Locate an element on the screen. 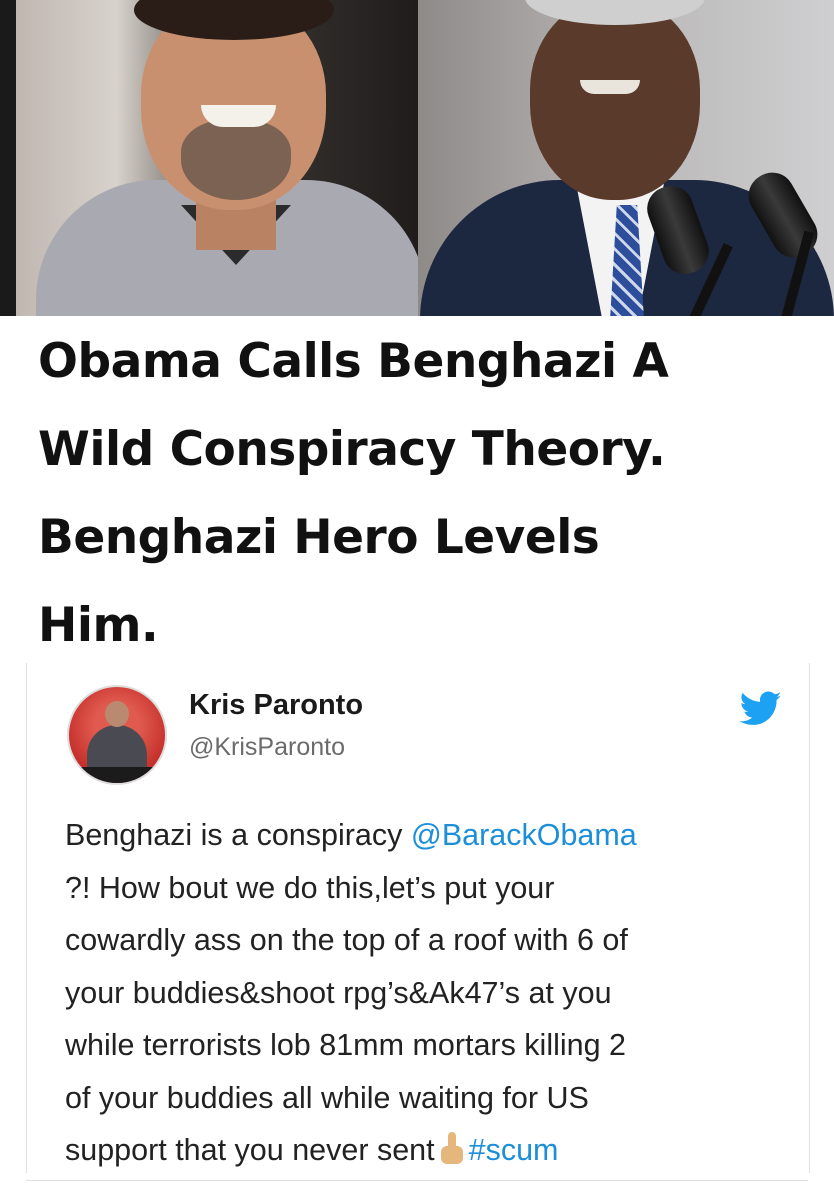 Image resolution: width=834 pixels, height=1201 pixels. headline-line: Benghazi Hero Levels is located at coordinates (319, 537).